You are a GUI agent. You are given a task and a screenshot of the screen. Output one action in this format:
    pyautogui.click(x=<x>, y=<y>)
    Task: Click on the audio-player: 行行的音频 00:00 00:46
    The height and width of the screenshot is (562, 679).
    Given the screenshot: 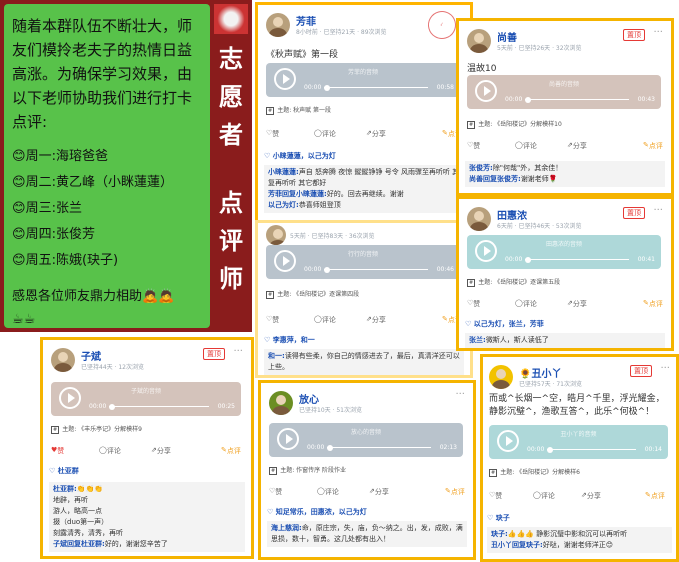 What is the action you would take?
    pyautogui.click(x=363, y=262)
    